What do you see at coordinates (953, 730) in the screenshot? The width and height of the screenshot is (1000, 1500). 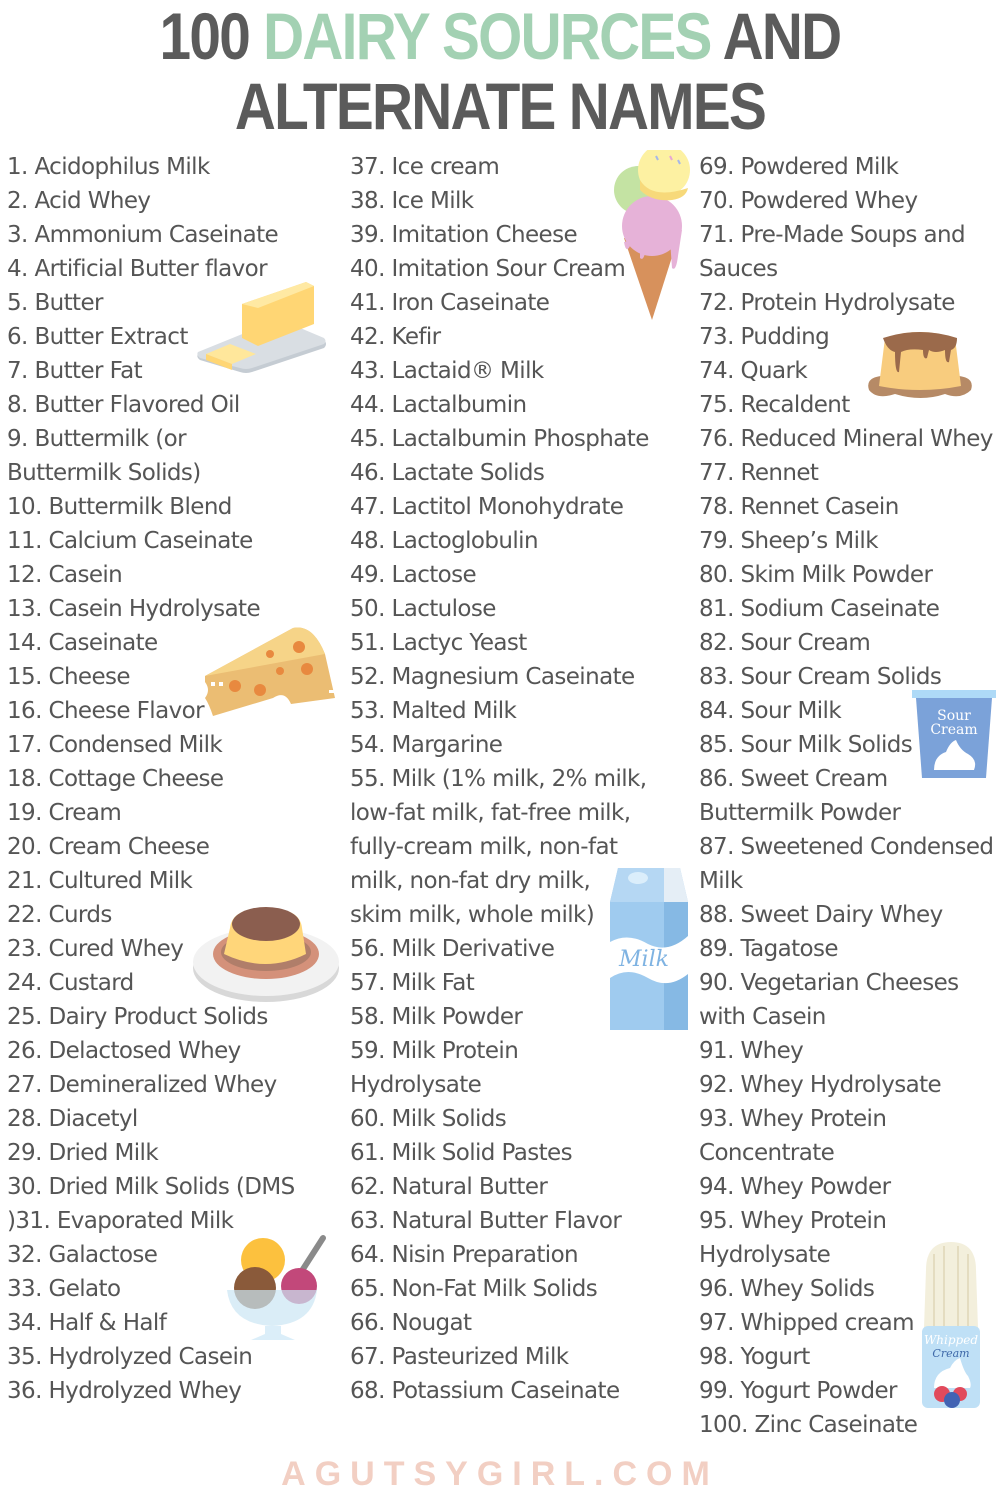 I see `sour-cream-label-2: Cream` at bounding box center [953, 730].